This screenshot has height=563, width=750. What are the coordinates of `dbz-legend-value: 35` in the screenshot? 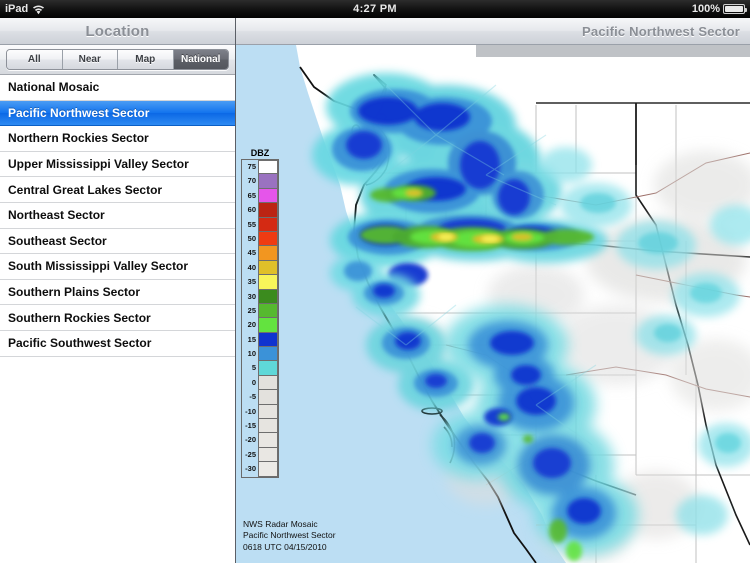 It's located at (251, 282).